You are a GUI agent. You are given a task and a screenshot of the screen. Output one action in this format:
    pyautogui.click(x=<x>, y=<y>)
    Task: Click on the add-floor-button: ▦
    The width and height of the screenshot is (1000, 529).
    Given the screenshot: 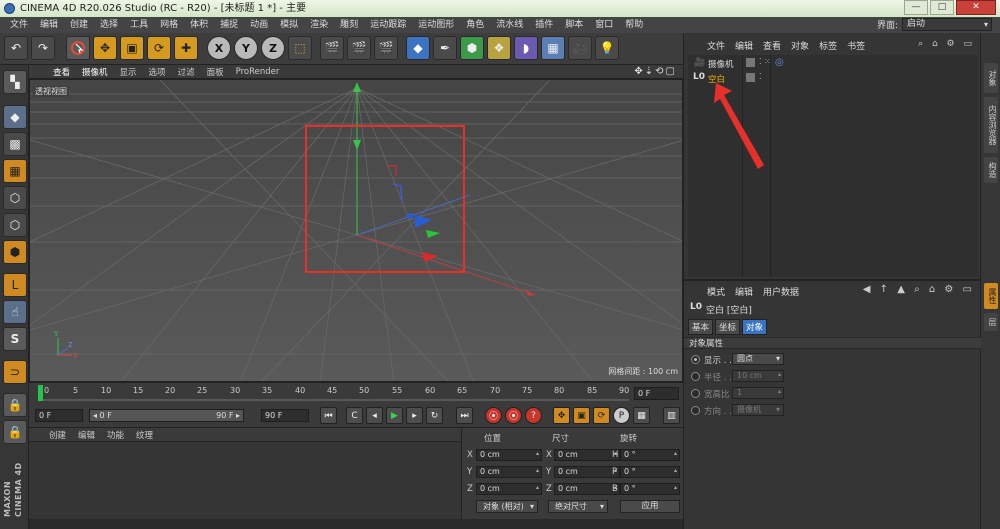 What is the action you would take?
    pyautogui.click(x=553, y=48)
    